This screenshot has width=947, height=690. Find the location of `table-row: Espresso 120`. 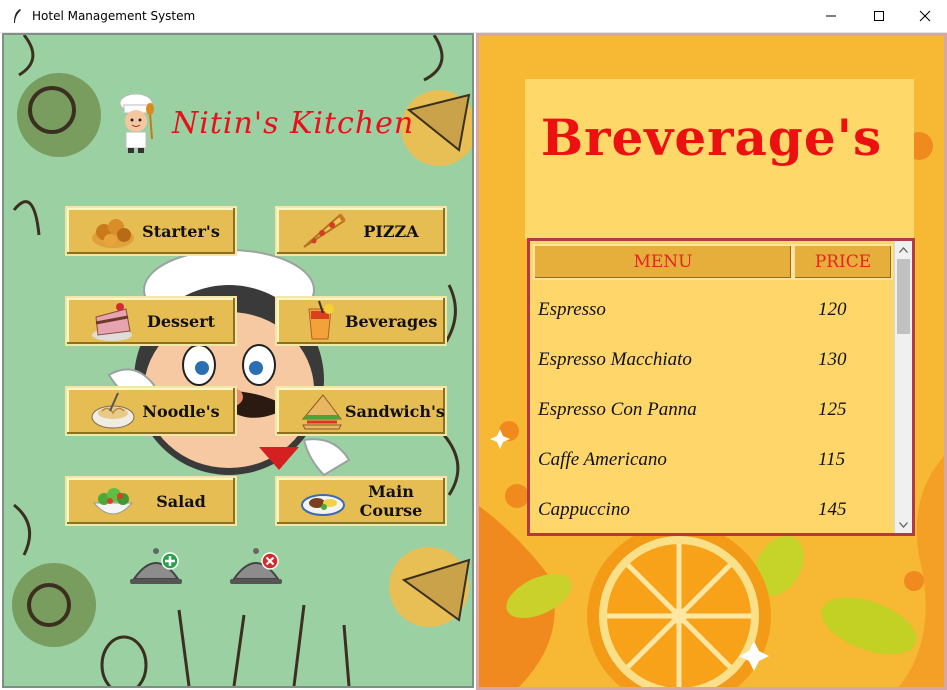

table-row: Espresso 120 is located at coordinates (714, 310).